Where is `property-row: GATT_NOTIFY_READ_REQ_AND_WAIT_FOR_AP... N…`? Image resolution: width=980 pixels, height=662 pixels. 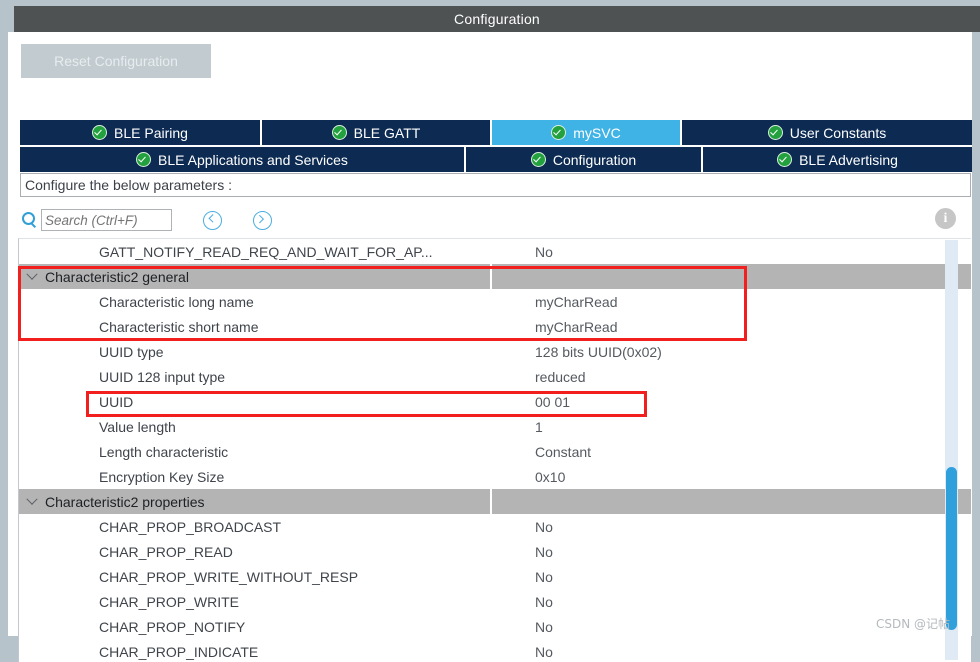
property-row: GATT_NOTIFY_READ_REQ_AND_WAIT_FOR_AP... N… is located at coordinates (495, 251).